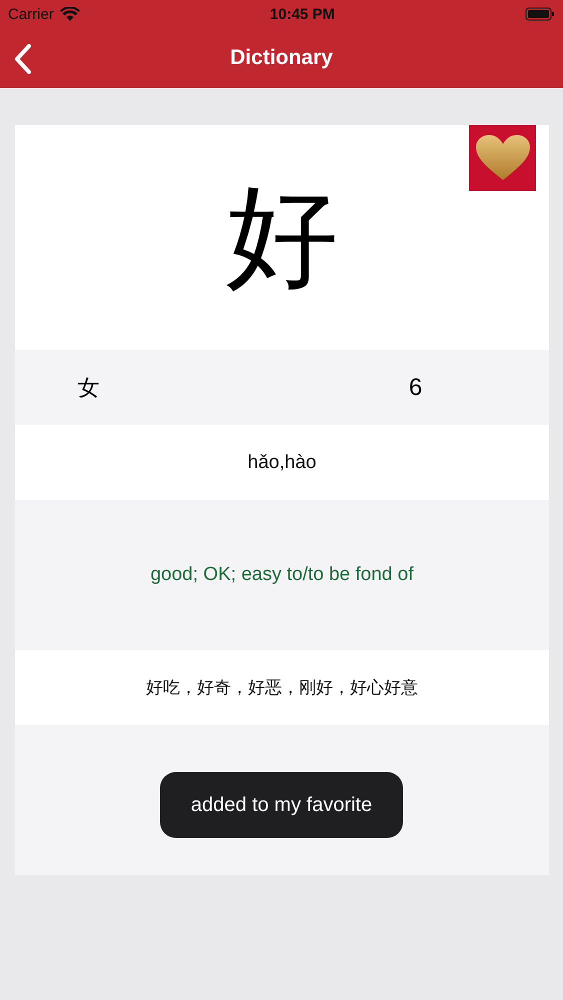  I want to click on nav-title: Dictionary, so click(281, 58).